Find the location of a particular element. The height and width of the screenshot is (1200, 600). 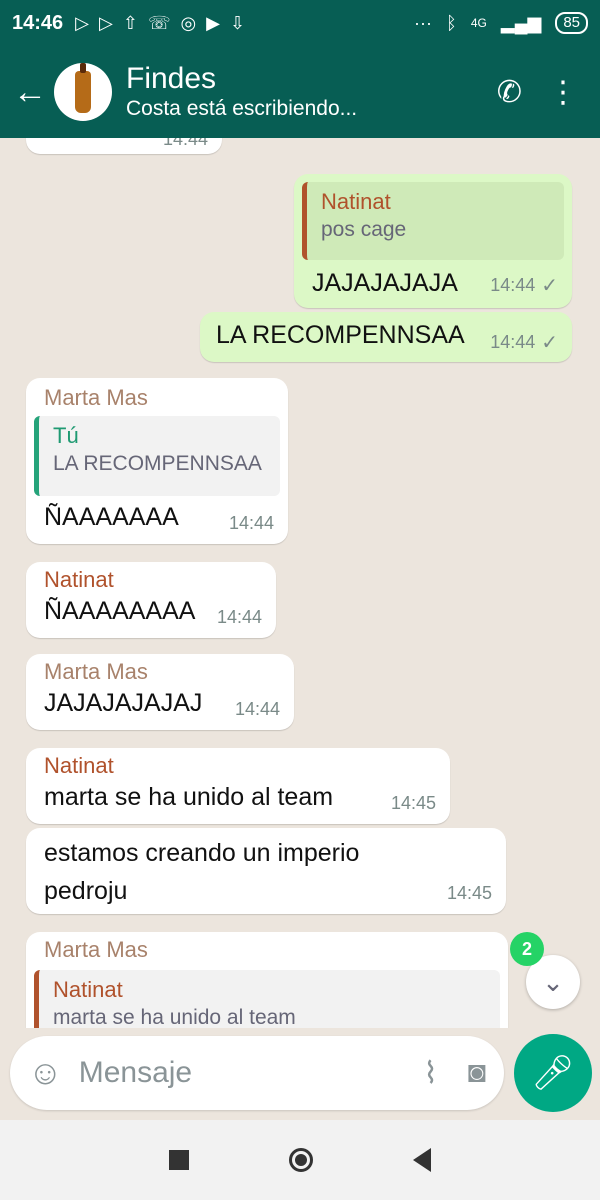

bottle-icon is located at coordinates (83, 88).